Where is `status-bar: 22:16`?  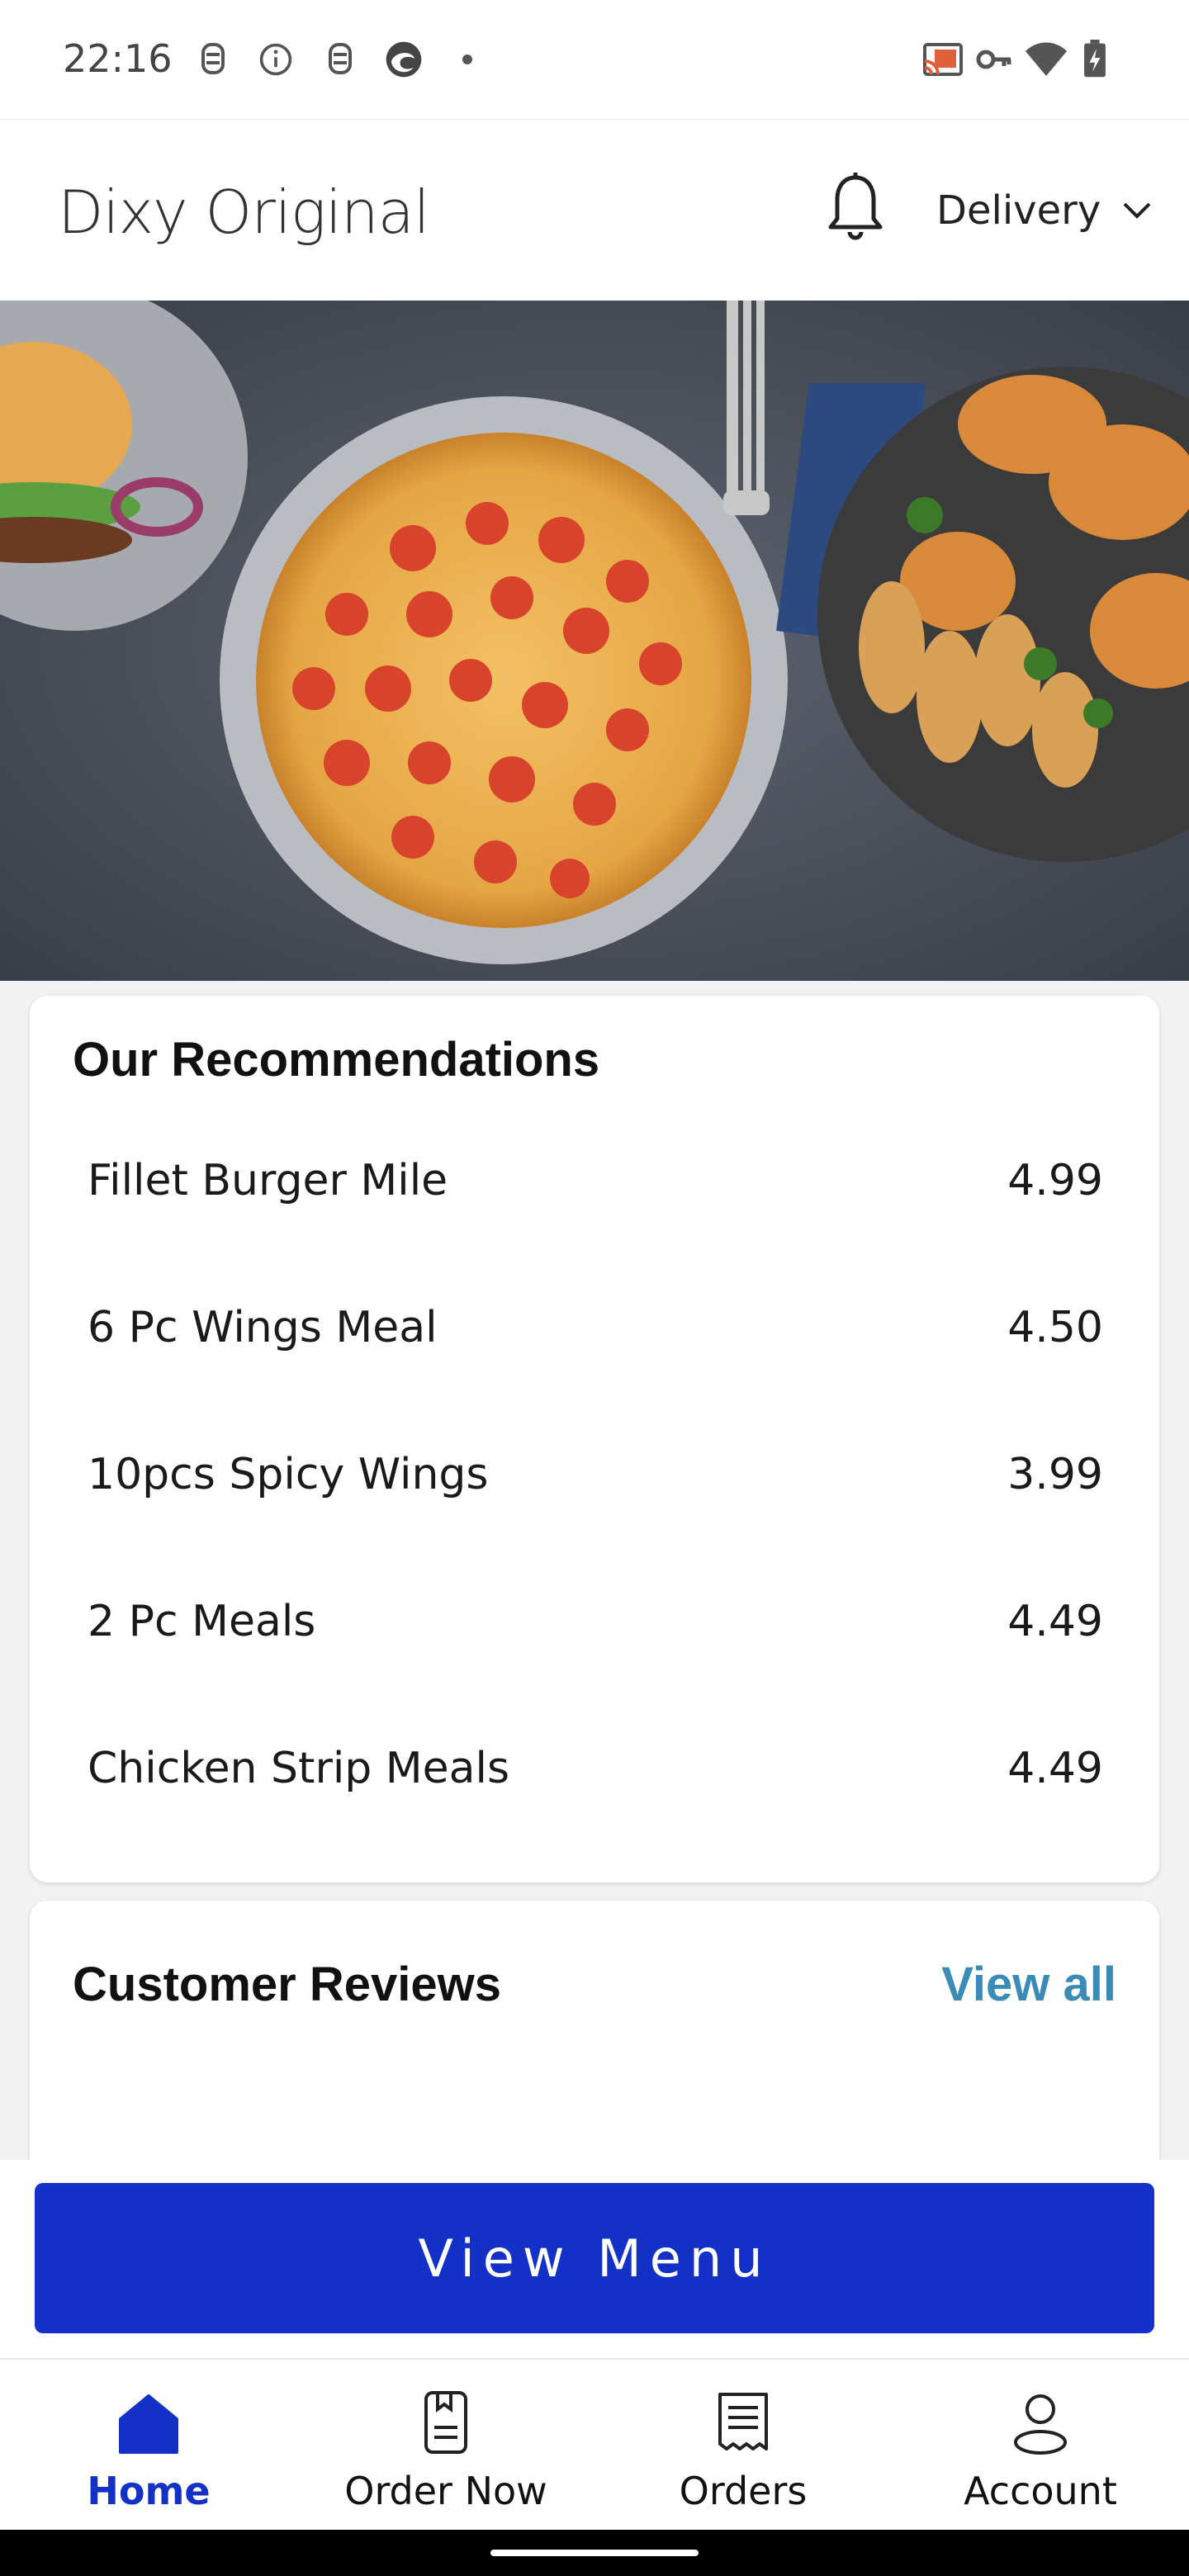
status-bar: 22:16 is located at coordinates (594, 59).